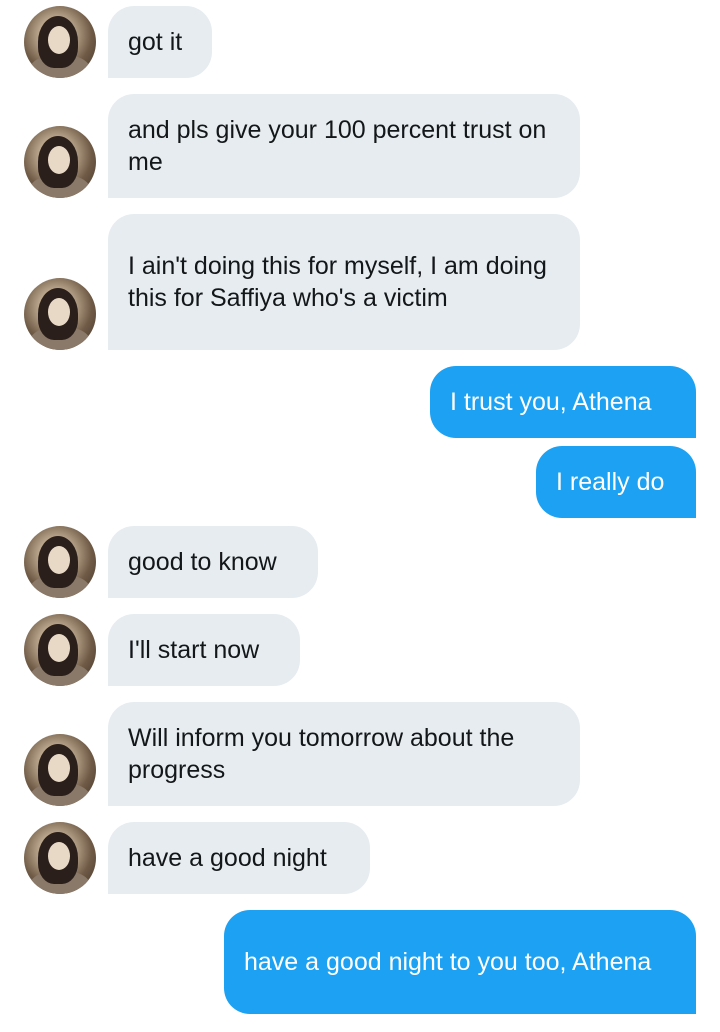 This screenshot has width=720, height=1032. I want to click on incoming-message-bubble: I'll start now, so click(204, 650).